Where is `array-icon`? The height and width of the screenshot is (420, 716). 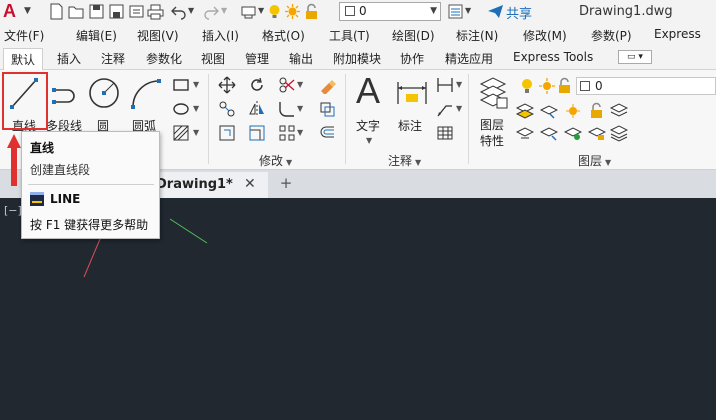 array-icon is located at coordinates (287, 133).